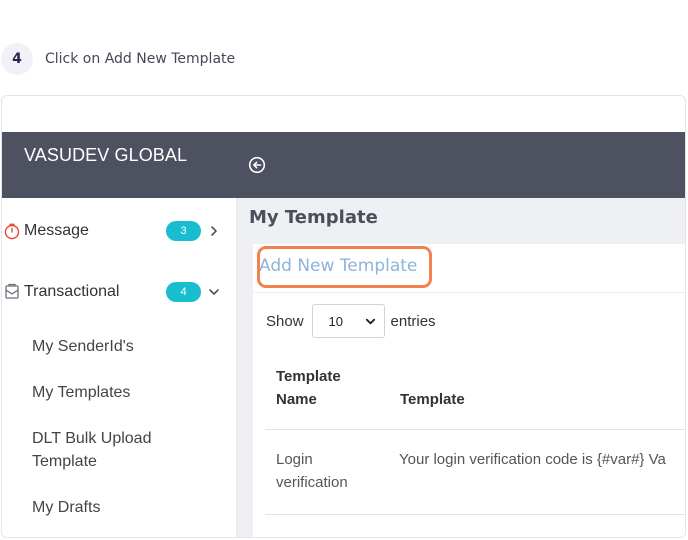 This screenshot has height=540, width=688. Describe the element at coordinates (321, 388) in the screenshot. I see `column-header-template-name: Template Name` at that location.